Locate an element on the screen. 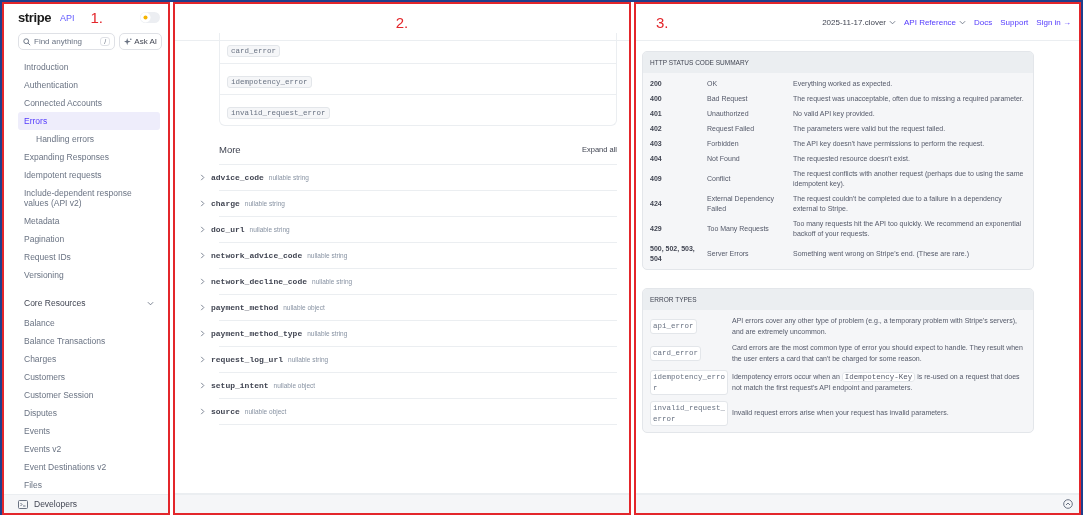  section-title: More is located at coordinates (230, 149).